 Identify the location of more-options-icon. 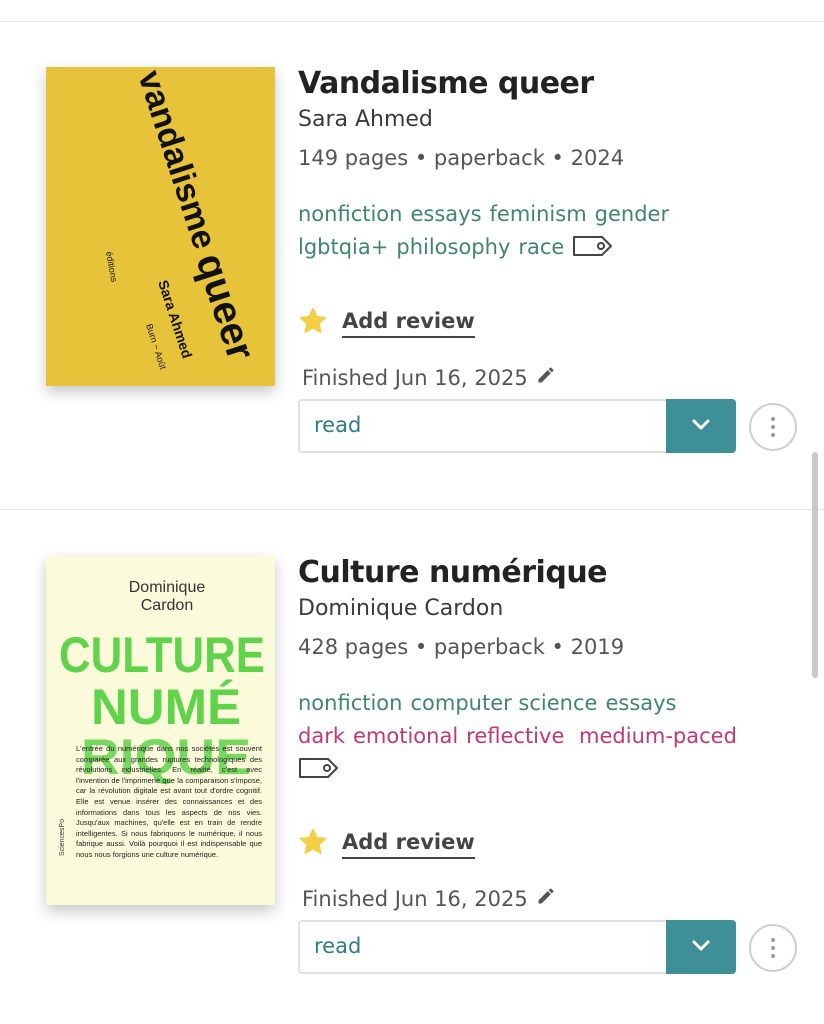
(773, 940).